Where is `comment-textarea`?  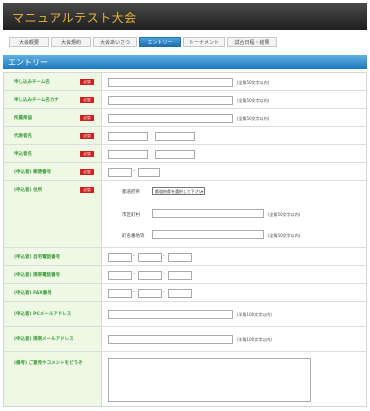
comment-textarea is located at coordinates (209, 380).